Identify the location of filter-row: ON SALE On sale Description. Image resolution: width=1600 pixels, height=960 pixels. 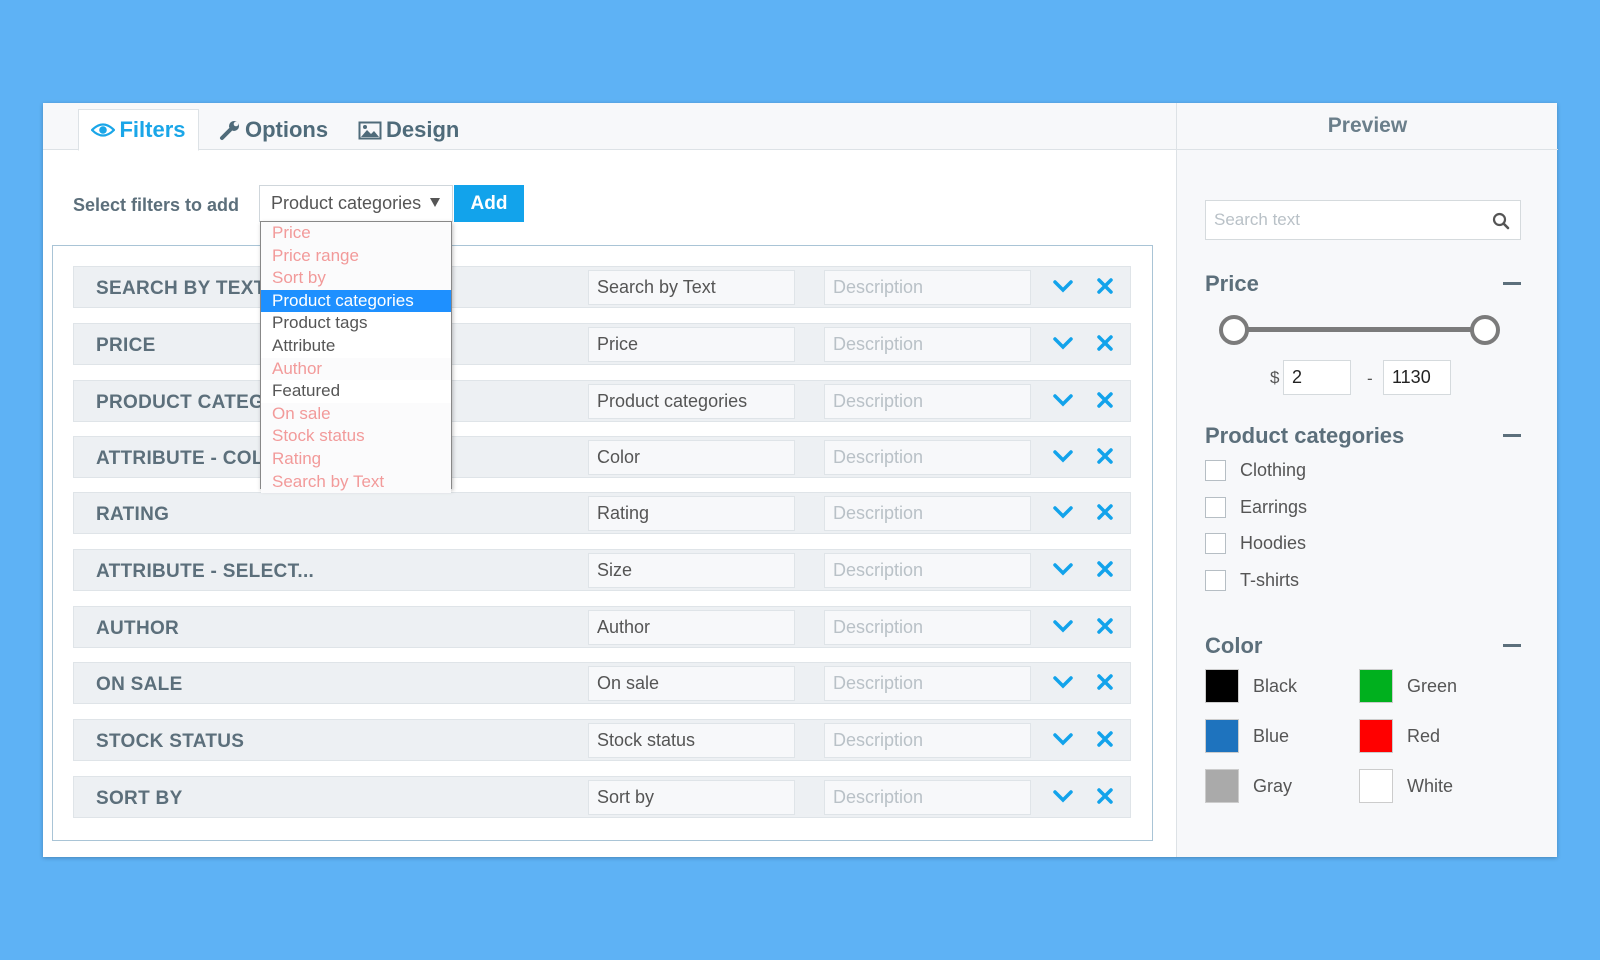
(602, 683).